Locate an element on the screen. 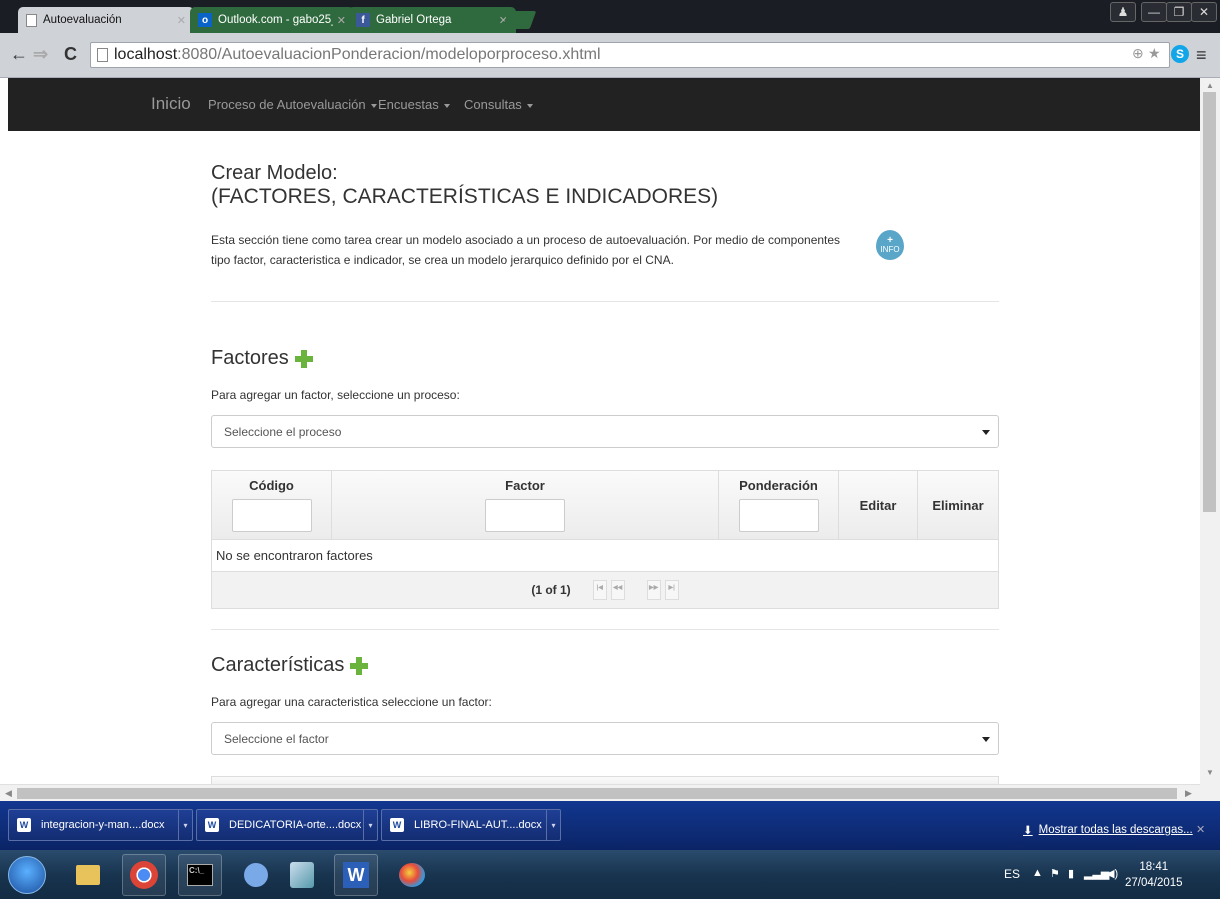  scroll-down-icon: ▼ is located at coordinates (1210, 772).